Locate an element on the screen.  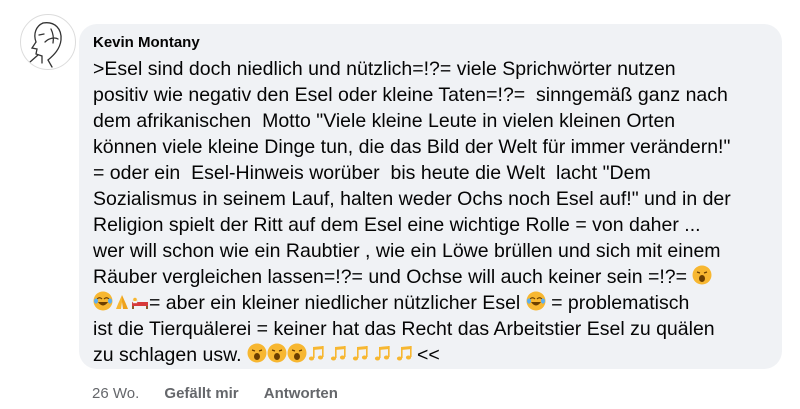
comment-timestamp: 26 Wo. is located at coordinates (115, 393).